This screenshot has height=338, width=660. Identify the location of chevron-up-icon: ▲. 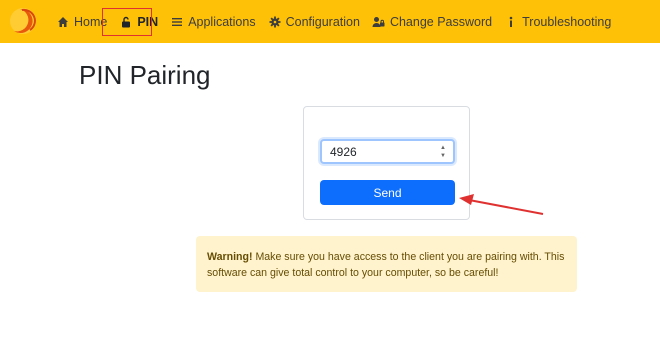
(443, 148).